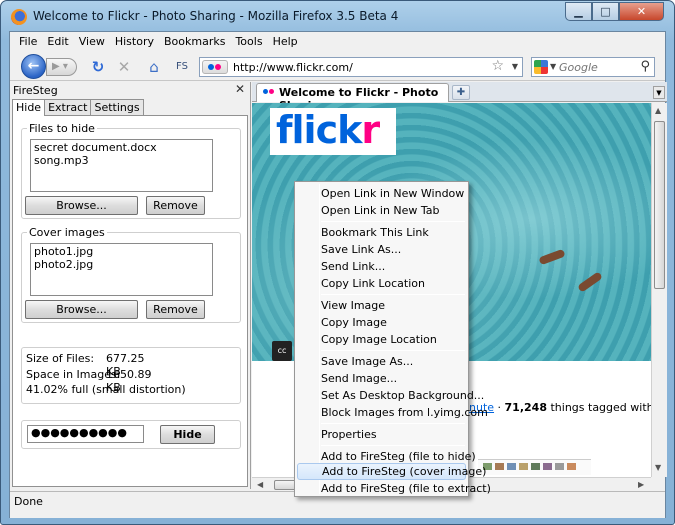  Describe the element at coordinates (381, 434) in the screenshot. I see `menu-properties: Properties` at that location.